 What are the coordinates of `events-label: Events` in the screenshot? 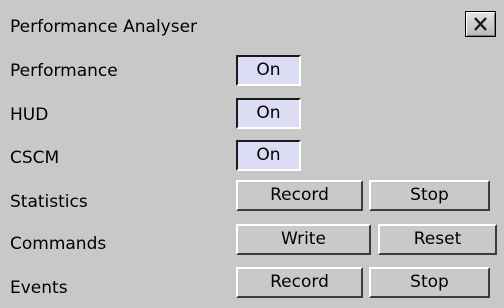 It's located at (39, 288).